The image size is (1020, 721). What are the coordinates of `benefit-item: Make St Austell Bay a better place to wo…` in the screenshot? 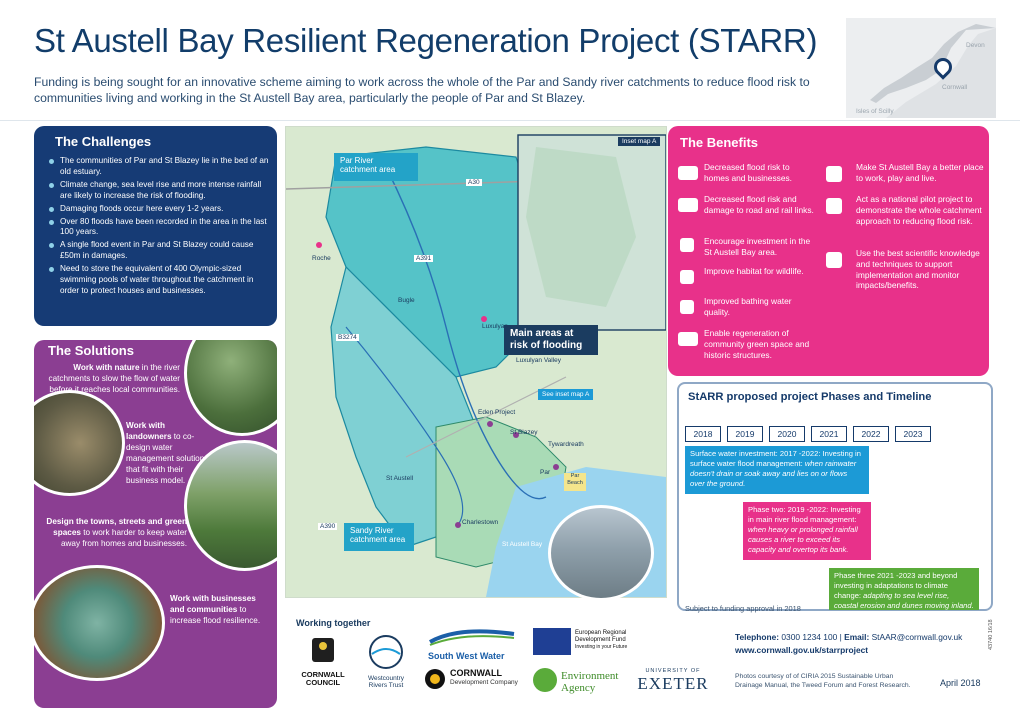 It's located at (920, 172).